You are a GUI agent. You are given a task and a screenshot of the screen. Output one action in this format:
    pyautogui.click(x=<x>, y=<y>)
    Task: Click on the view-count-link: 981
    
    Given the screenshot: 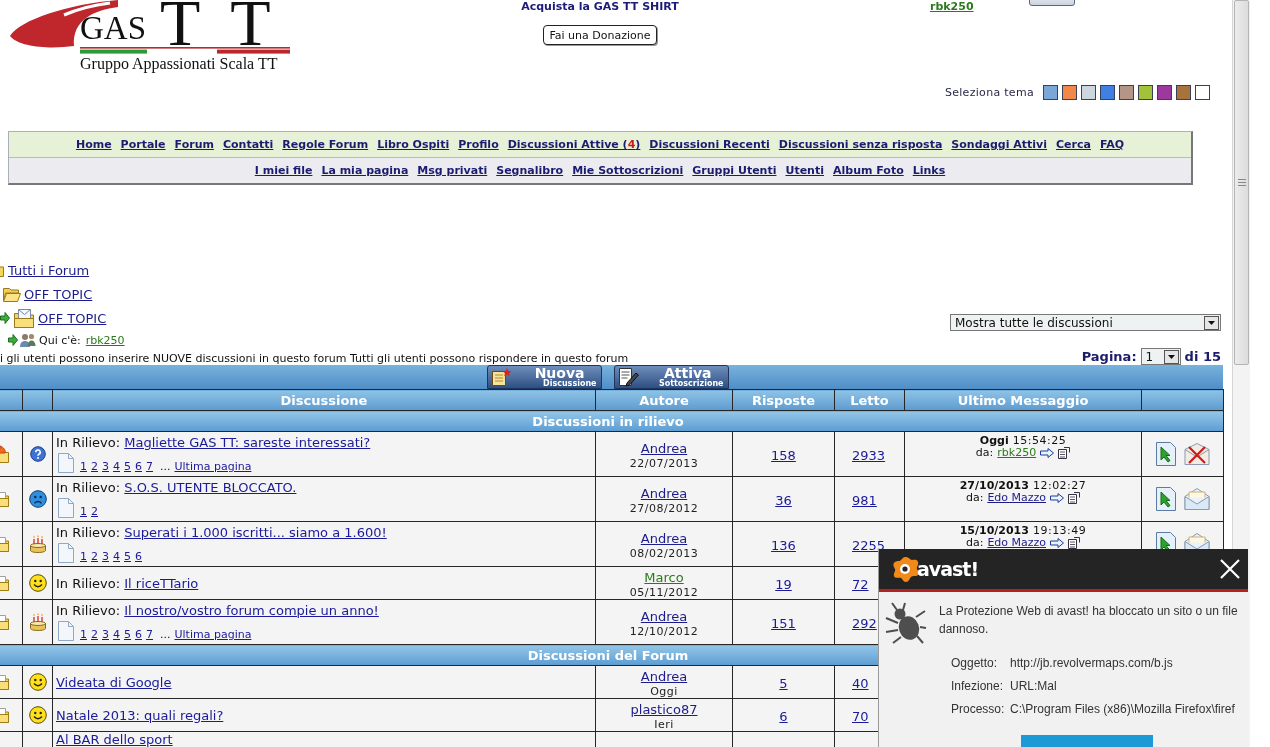 What is the action you would take?
    pyautogui.click(x=864, y=500)
    